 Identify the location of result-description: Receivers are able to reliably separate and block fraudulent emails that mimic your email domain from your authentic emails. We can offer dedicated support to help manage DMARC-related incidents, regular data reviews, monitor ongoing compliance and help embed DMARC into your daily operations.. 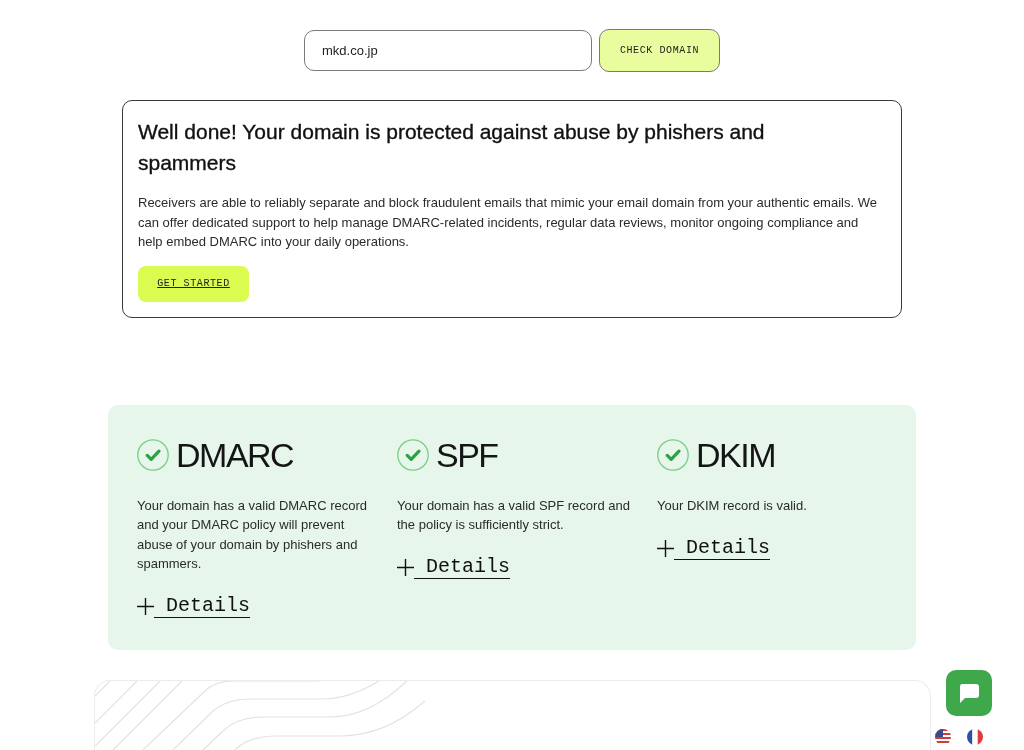
(508, 222).